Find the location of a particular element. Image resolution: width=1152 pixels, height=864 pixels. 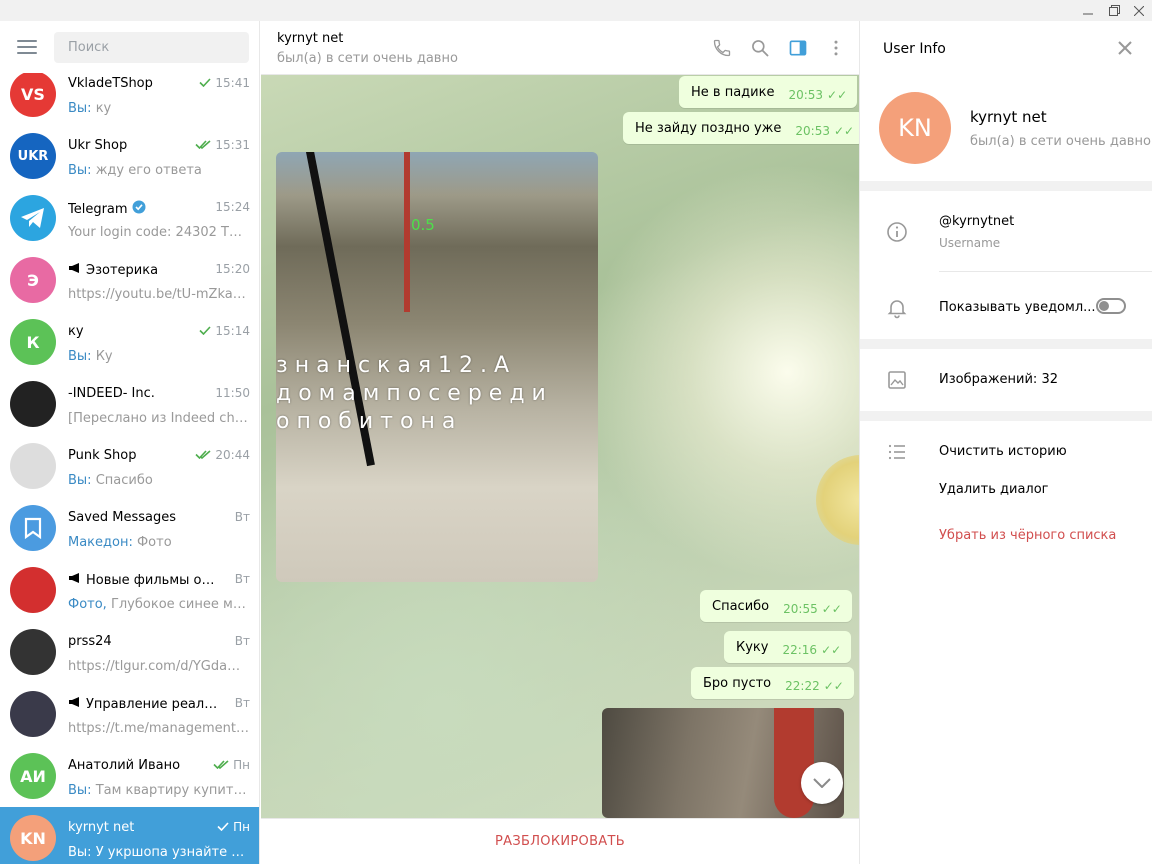

username-label: Username is located at coordinates (970, 243).